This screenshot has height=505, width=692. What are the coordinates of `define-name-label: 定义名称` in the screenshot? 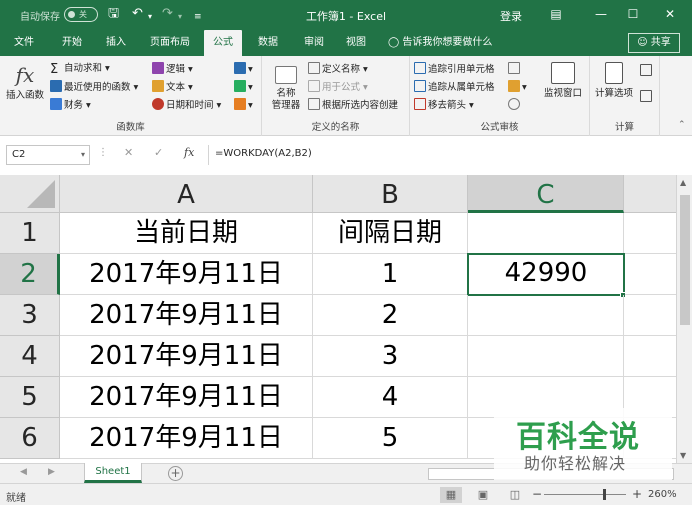 It's located at (341, 69).